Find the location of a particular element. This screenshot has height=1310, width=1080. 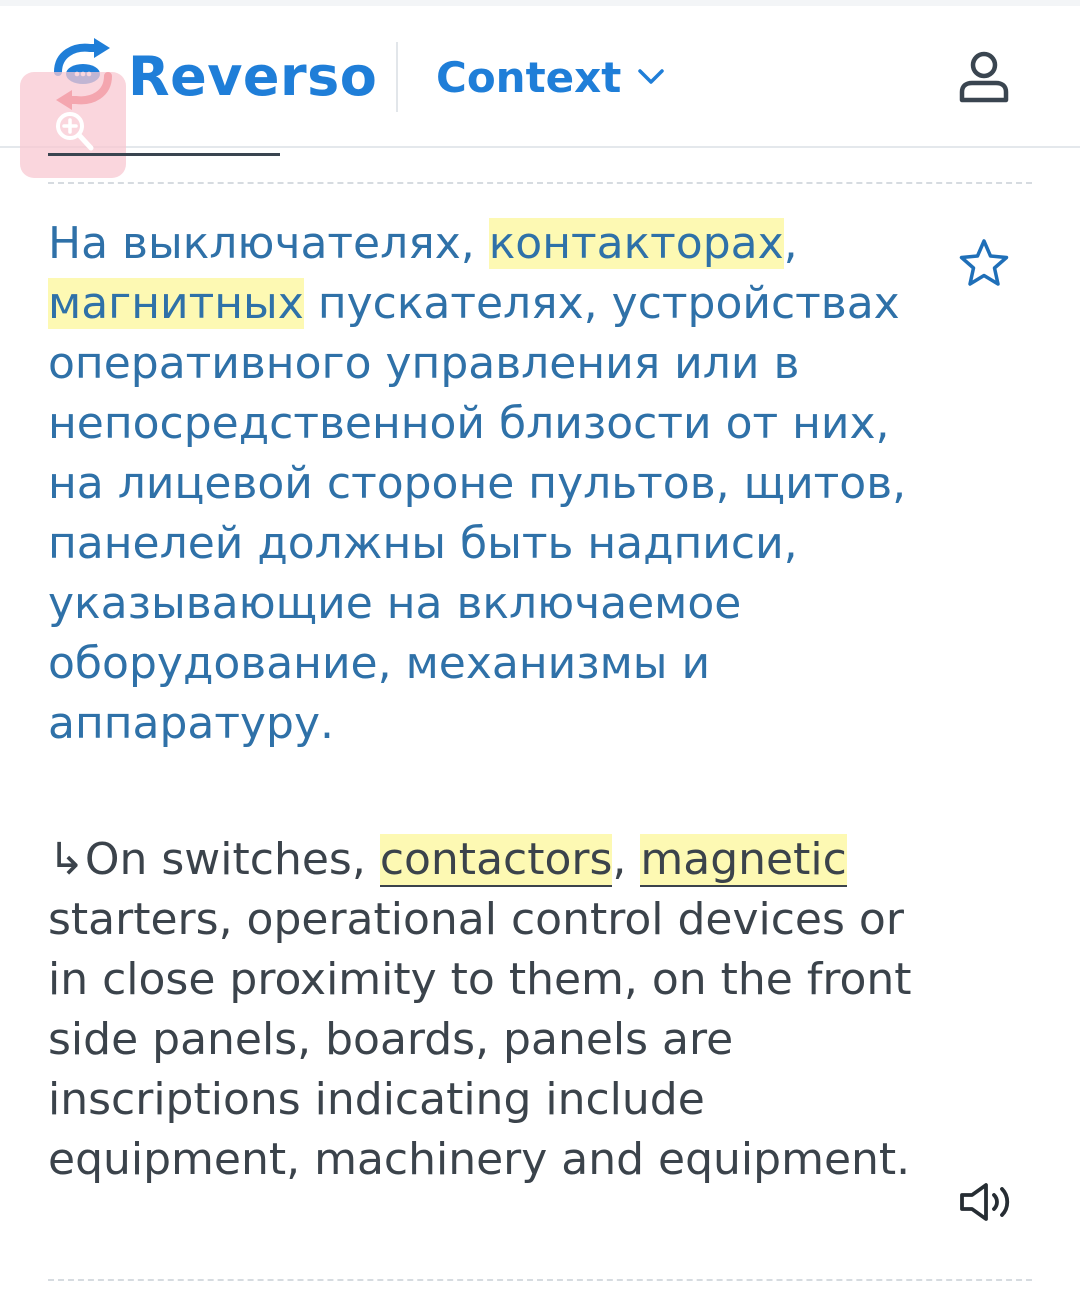

user-icon is located at coordinates (984, 78).